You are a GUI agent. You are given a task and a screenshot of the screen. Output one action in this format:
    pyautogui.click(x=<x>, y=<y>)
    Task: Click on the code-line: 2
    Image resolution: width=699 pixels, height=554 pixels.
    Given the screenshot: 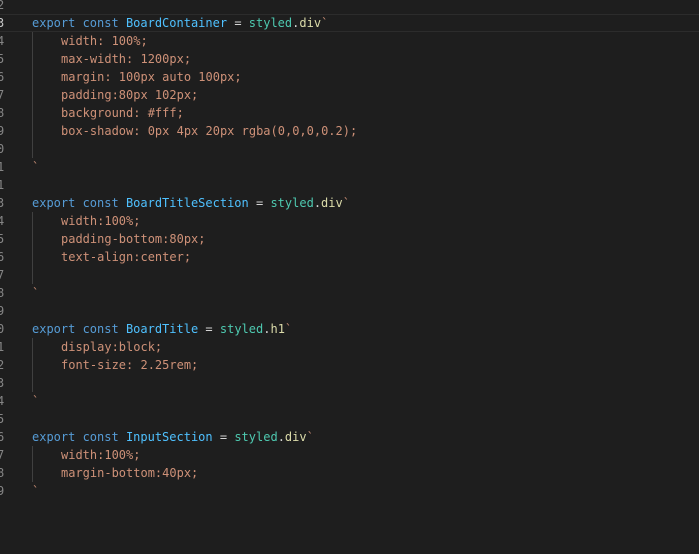 What is the action you would take?
    pyautogui.click(x=349, y=7)
    